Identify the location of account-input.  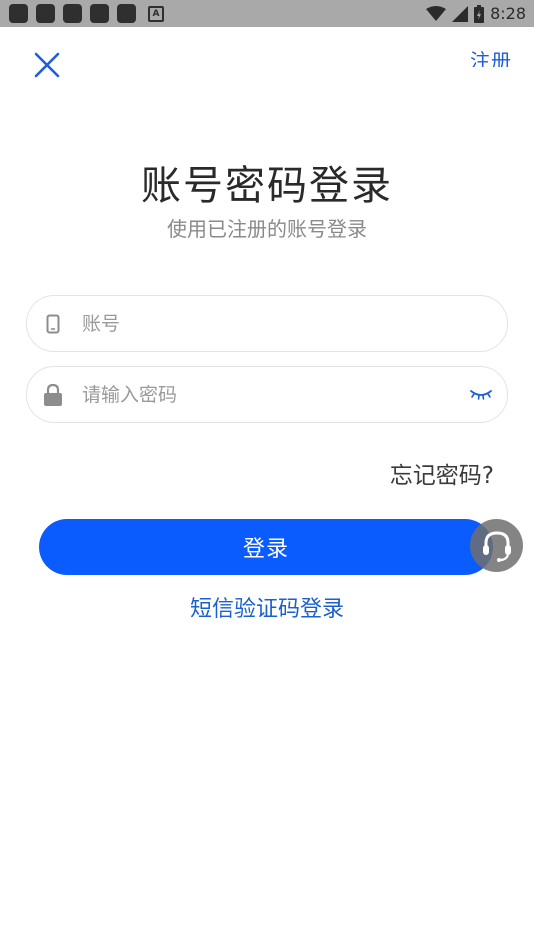
(267, 323).